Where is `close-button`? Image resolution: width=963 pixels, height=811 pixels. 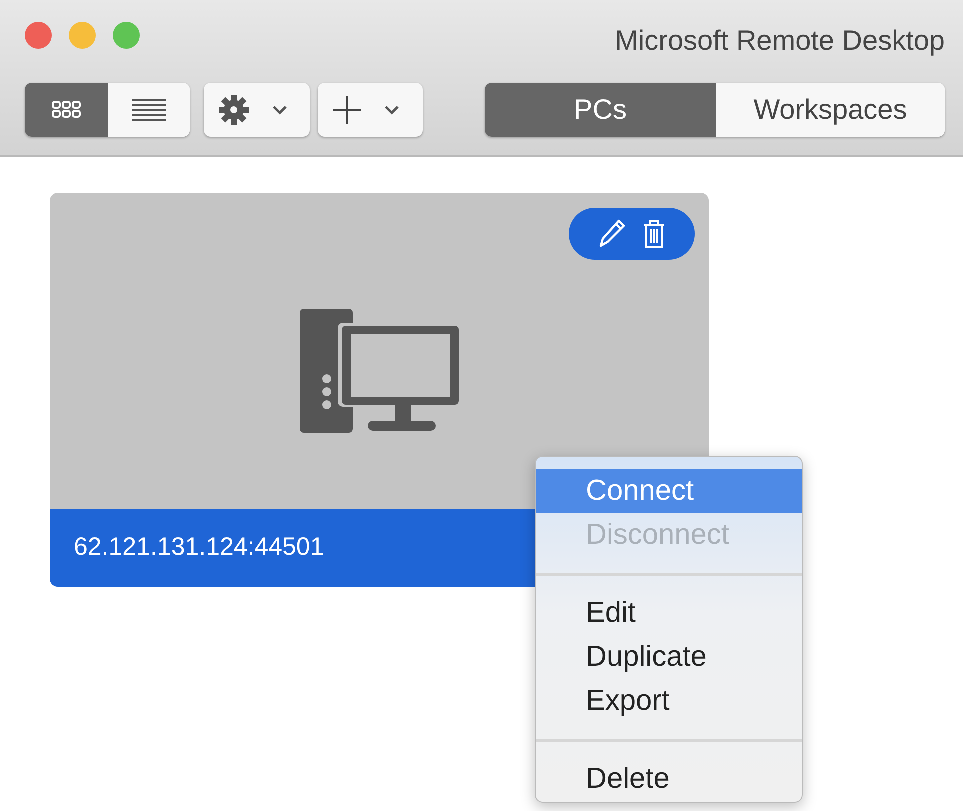 close-button is located at coordinates (38, 35).